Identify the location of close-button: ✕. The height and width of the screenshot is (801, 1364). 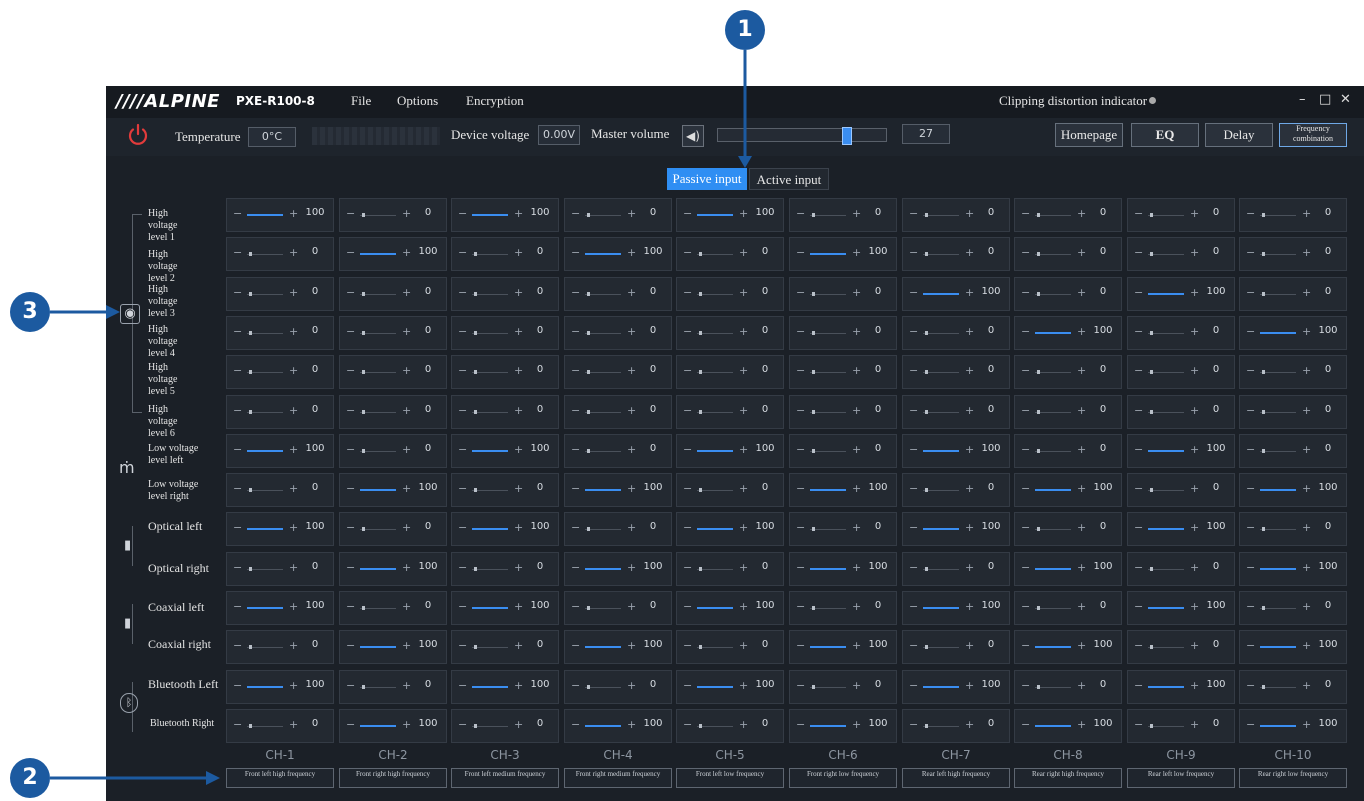
(1345, 99).